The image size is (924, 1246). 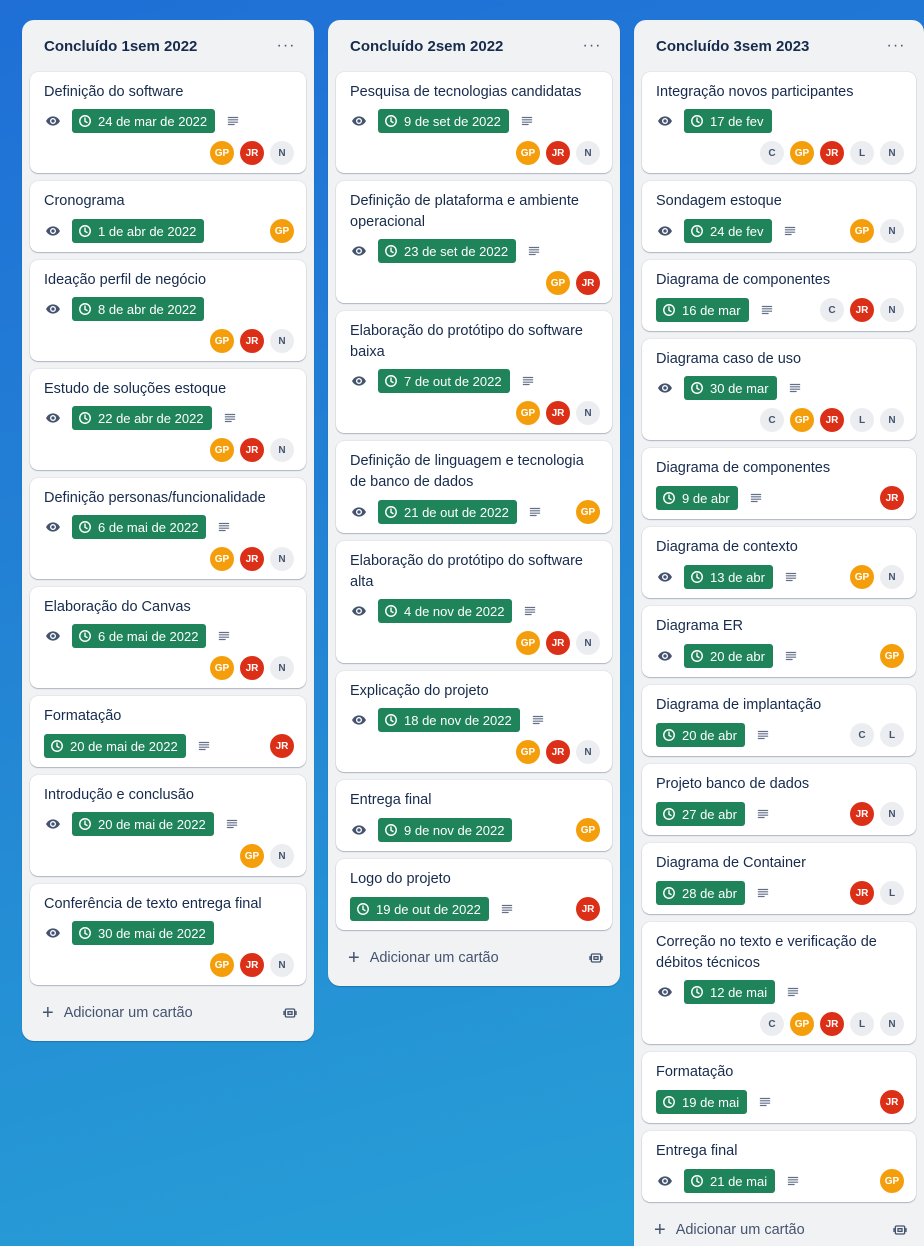 I want to click on due-date-badge: 9 de set de 2022, so click(x=443, y=121).